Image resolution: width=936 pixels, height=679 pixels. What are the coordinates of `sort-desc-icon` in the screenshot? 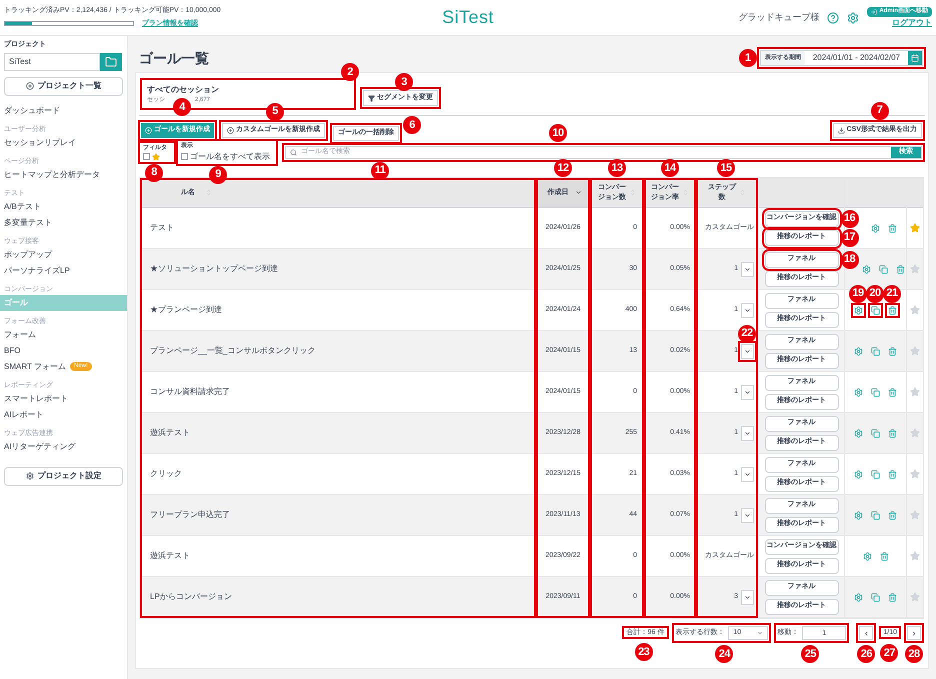 It's located at (578, 192).